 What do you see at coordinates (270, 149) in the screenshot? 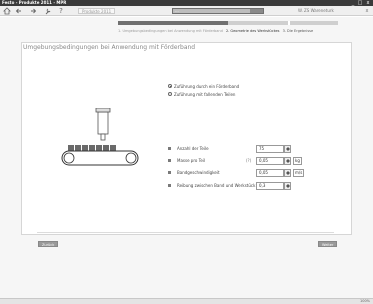
I see `anzahl-input: 75` at bounding box center [270, 149].